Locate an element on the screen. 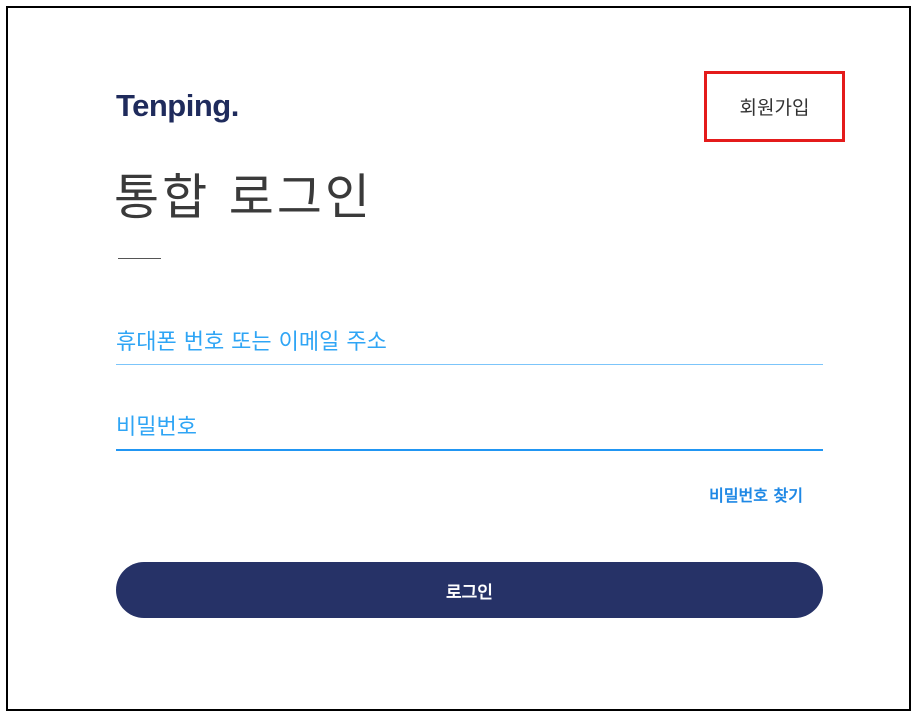  find-password-link: 비밀번호 찾기 is located at coordinates (756, 494).